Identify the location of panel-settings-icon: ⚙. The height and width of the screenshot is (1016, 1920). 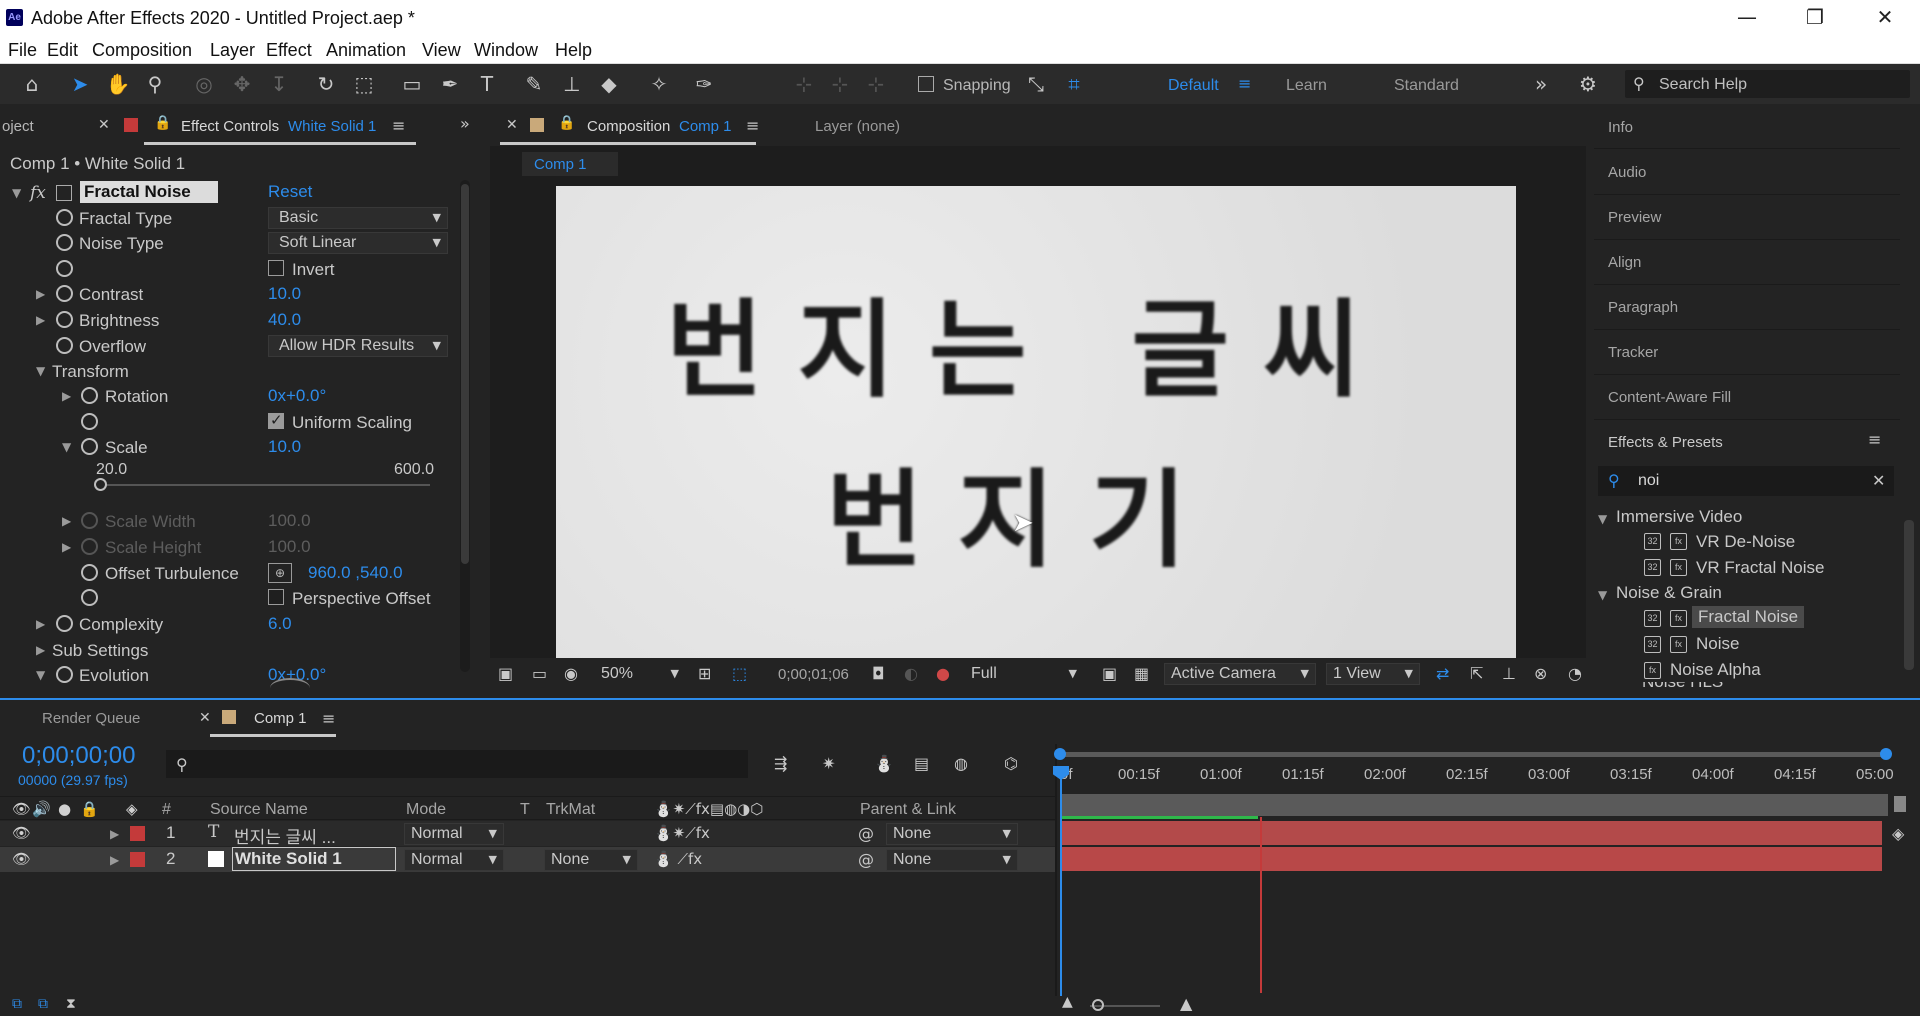
(1588, 84).